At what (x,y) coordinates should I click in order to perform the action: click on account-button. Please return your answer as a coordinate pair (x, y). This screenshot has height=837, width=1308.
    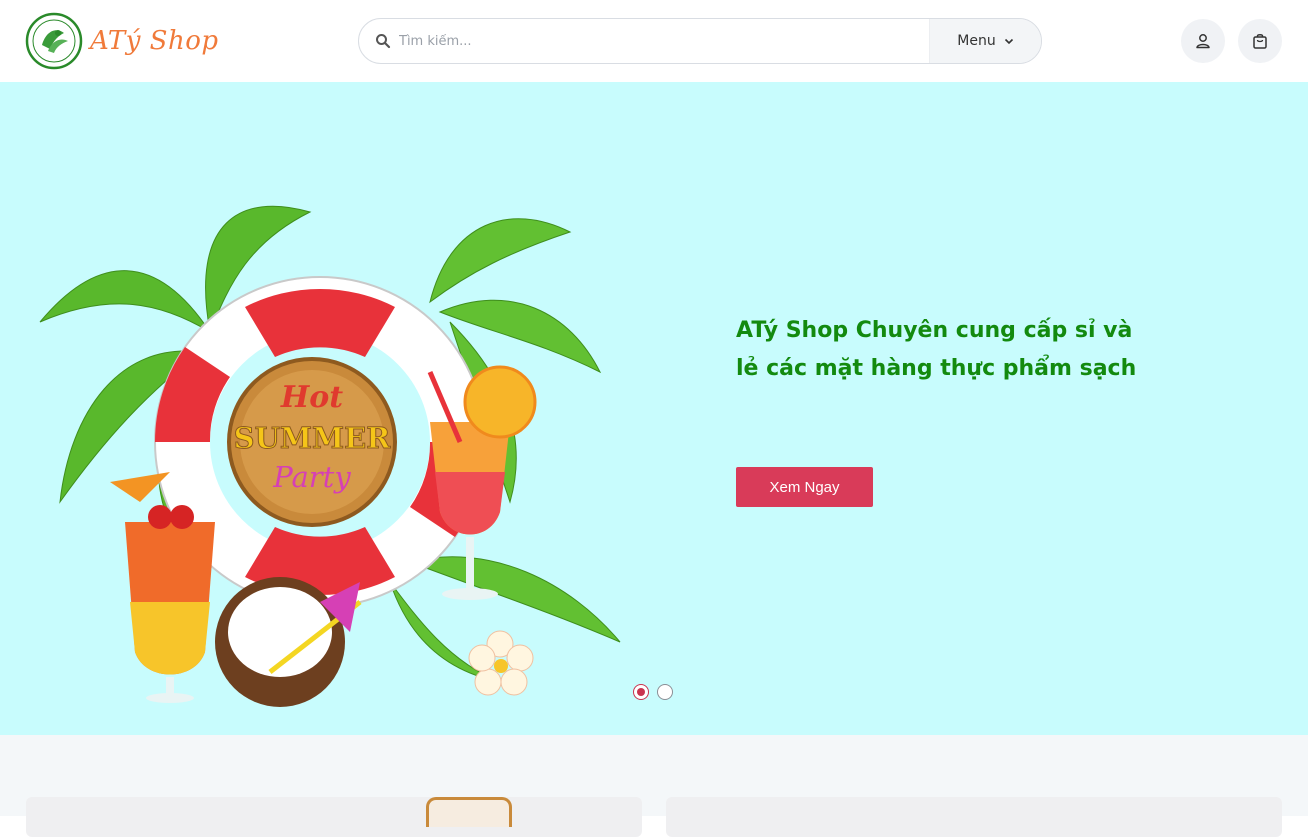
    Looking at the image, I should click on (1203, 41).